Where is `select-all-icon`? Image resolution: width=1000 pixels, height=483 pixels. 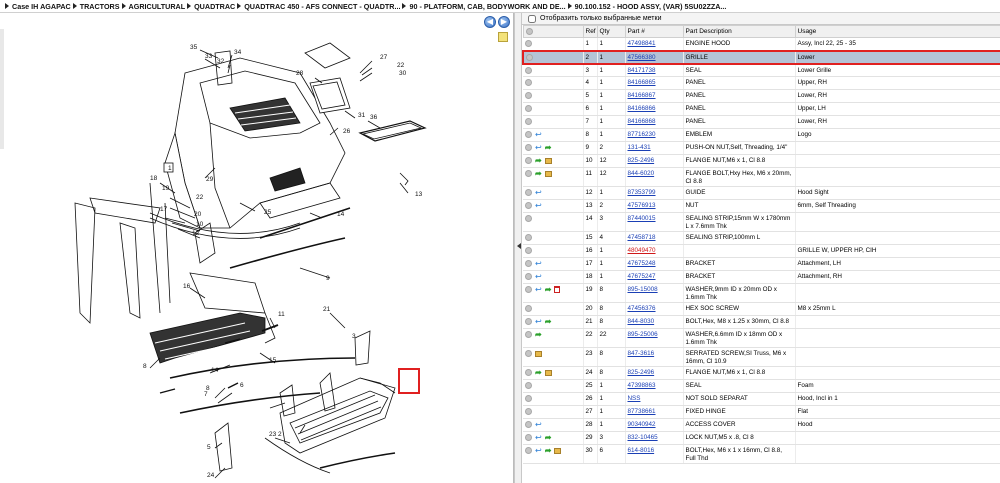 select-all-icon is located at coordinates (529, 31).